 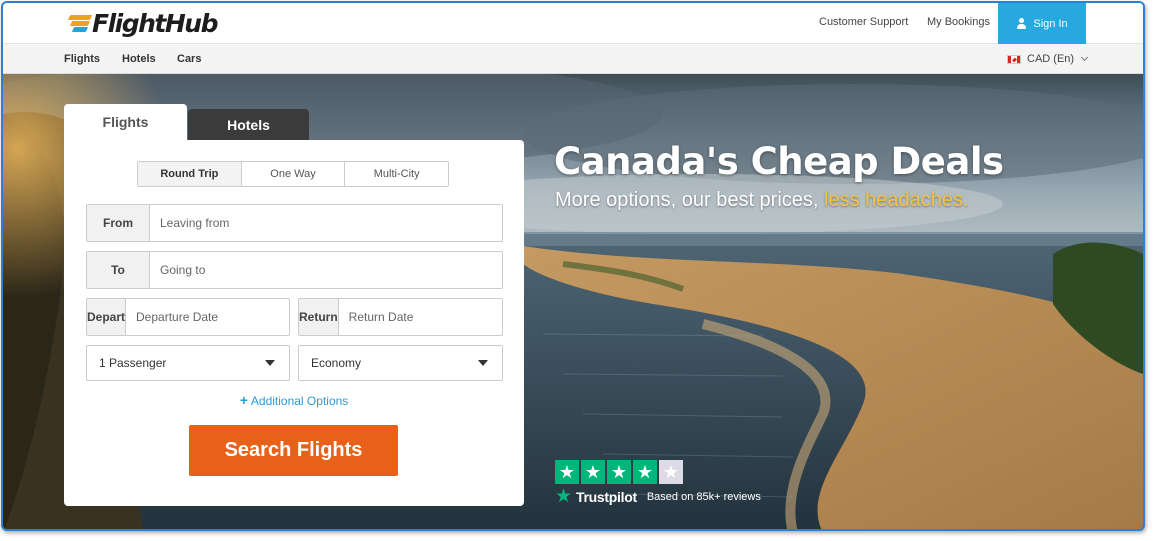 What do you see at coordinates (133, 363) in the screenshot?
I see `passenger-value: 1 Passenger` at bounding box center [133, 363].